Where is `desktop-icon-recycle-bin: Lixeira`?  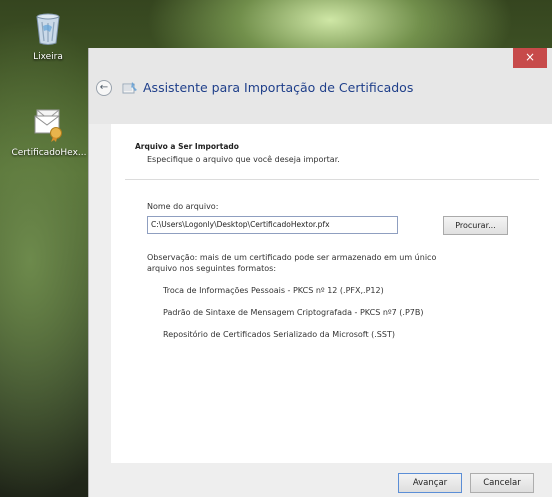 desktop-icon-recycle-bin: Lixeira is located at coordinates (48, 37).